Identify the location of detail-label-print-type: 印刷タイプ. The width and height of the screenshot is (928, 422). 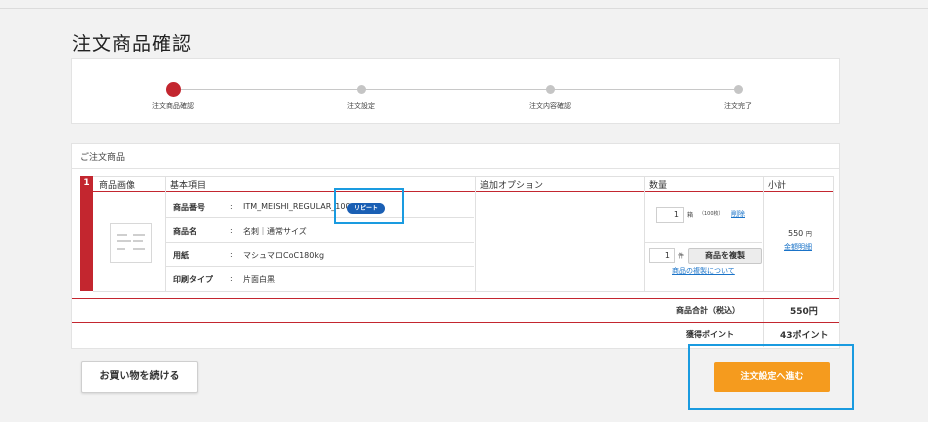
(193, 279).